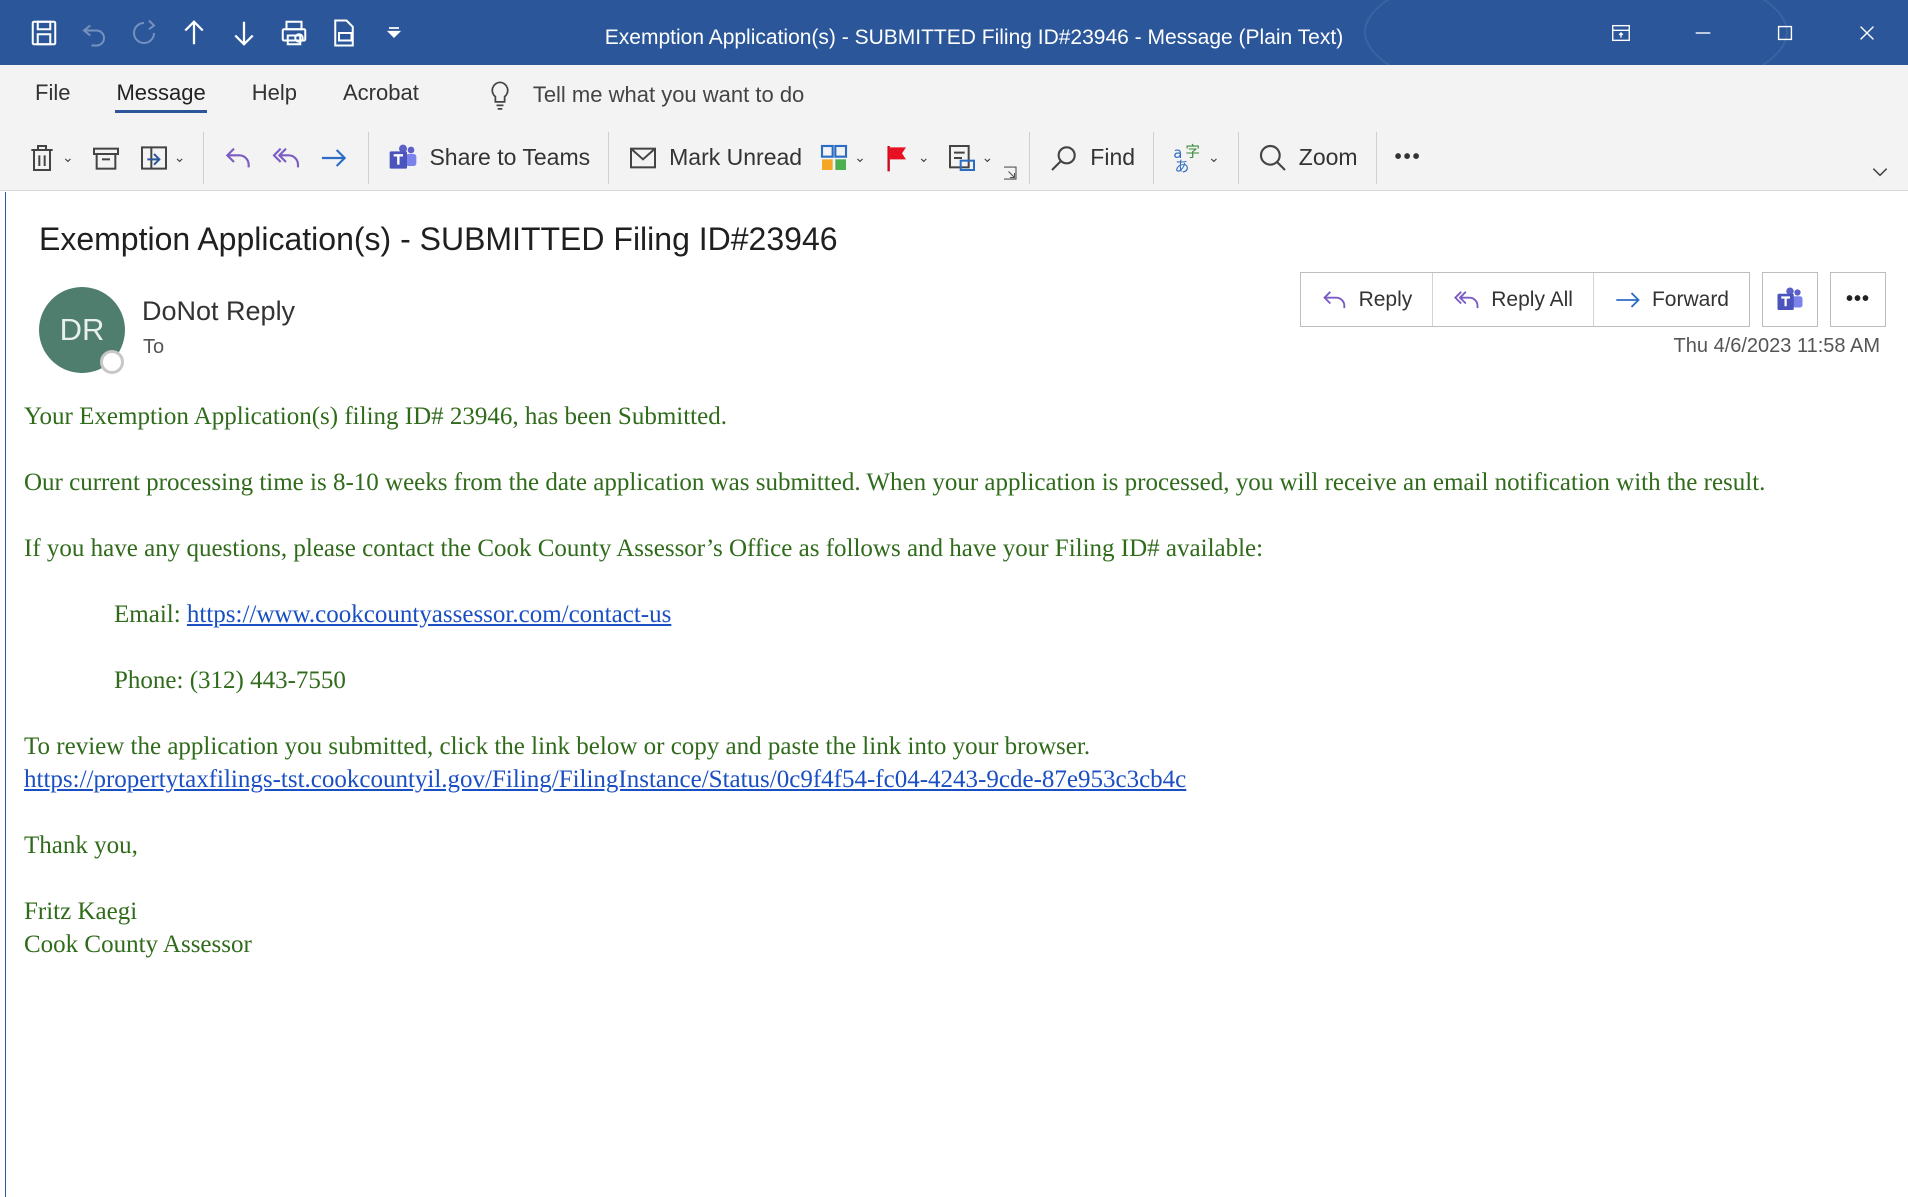  I want to click on dialog-launcher-icon, so click(1010, 173).